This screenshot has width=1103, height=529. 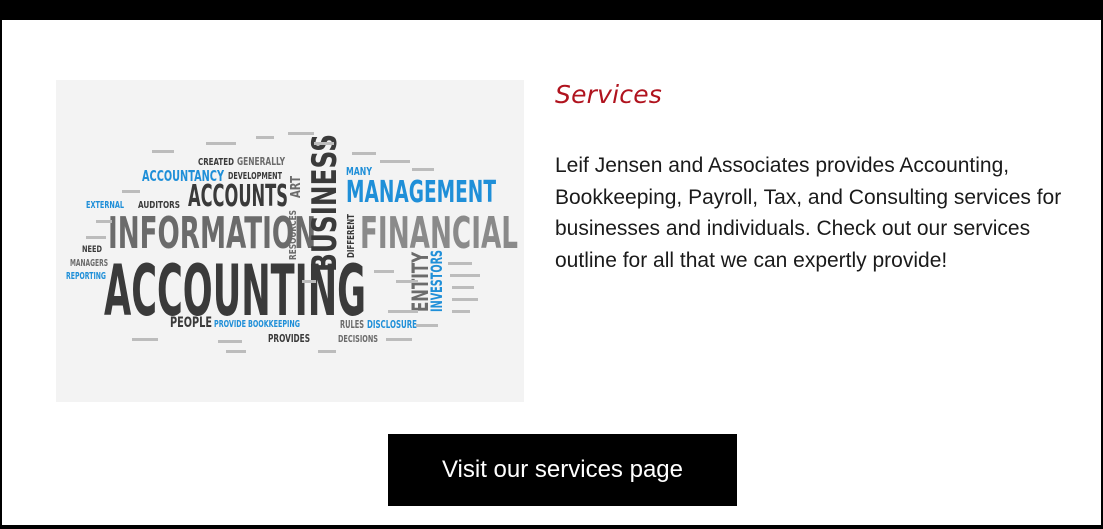 What do you see at coordinates (216, 162) in the screenshot?
I see `word-created: CREATED` at bounding box center [216, 162].